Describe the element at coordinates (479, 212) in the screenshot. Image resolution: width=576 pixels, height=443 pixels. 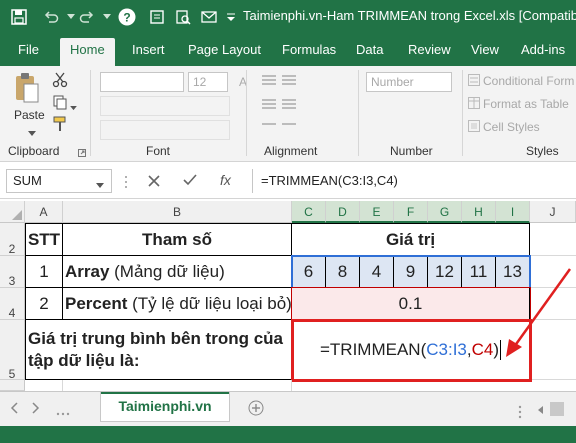
I see `column-header-h: H` at that location.